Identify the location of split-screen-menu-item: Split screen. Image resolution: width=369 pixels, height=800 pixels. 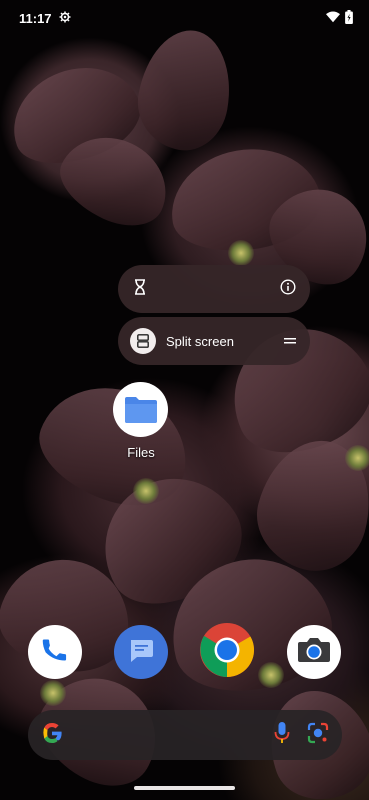
(214, 341).